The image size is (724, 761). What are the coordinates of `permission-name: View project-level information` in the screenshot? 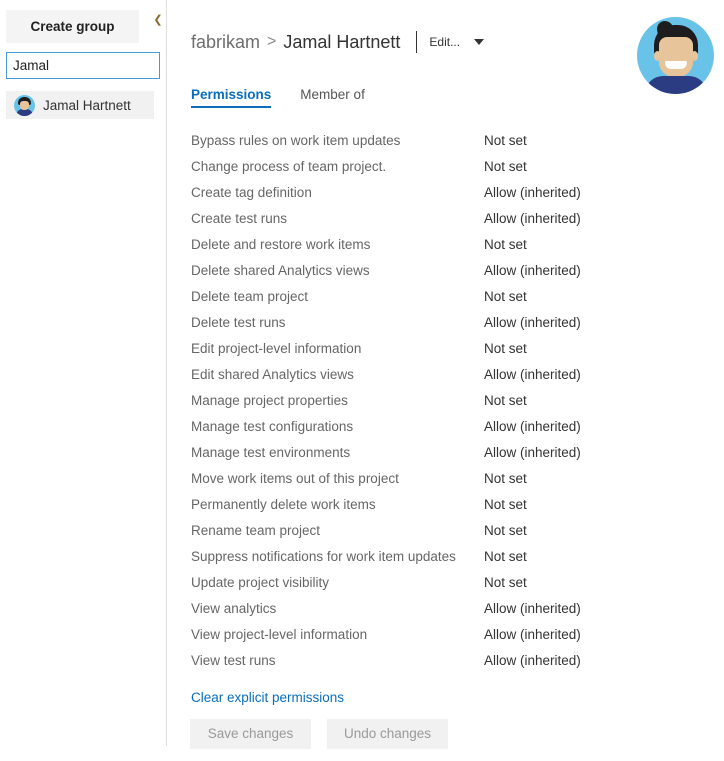 It's located at (279, 634).